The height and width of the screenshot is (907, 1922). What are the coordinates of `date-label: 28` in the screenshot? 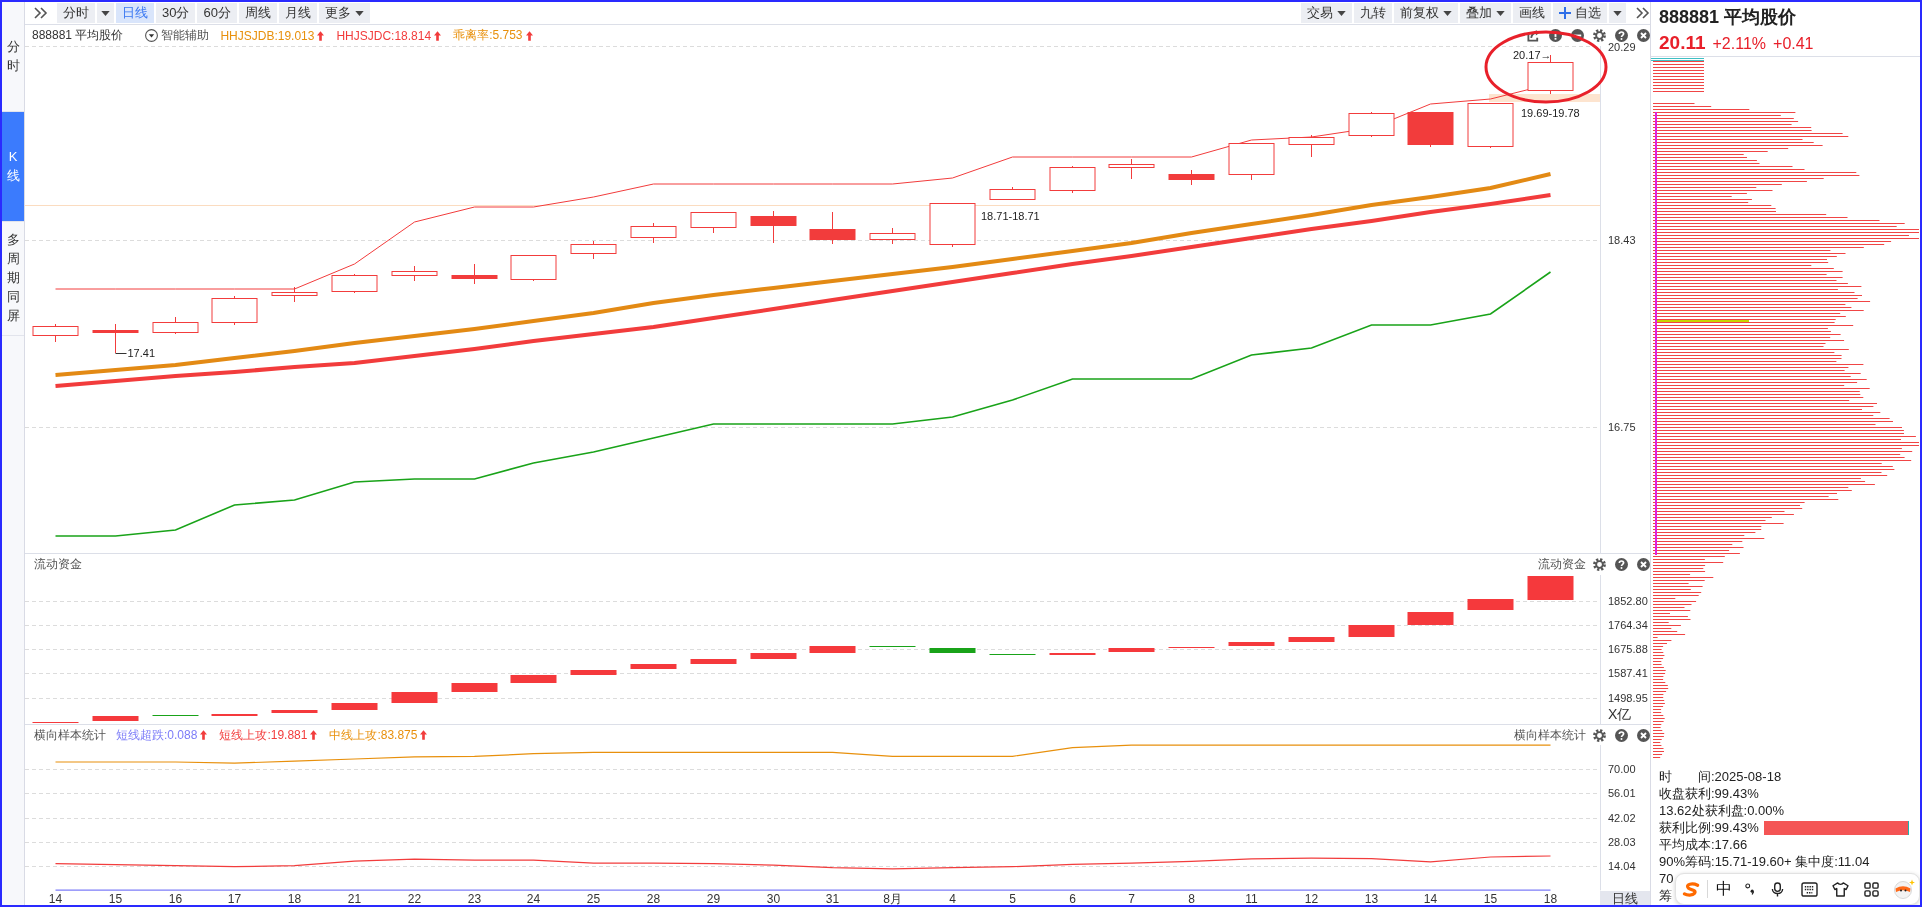 It's located at (653, 898).